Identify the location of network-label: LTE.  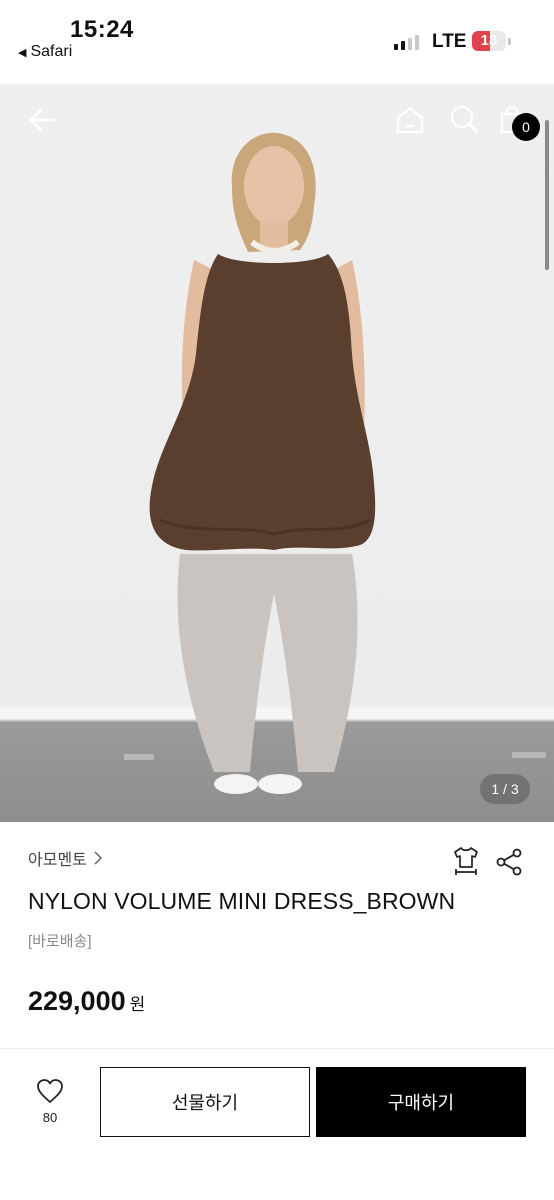
(449, 41).